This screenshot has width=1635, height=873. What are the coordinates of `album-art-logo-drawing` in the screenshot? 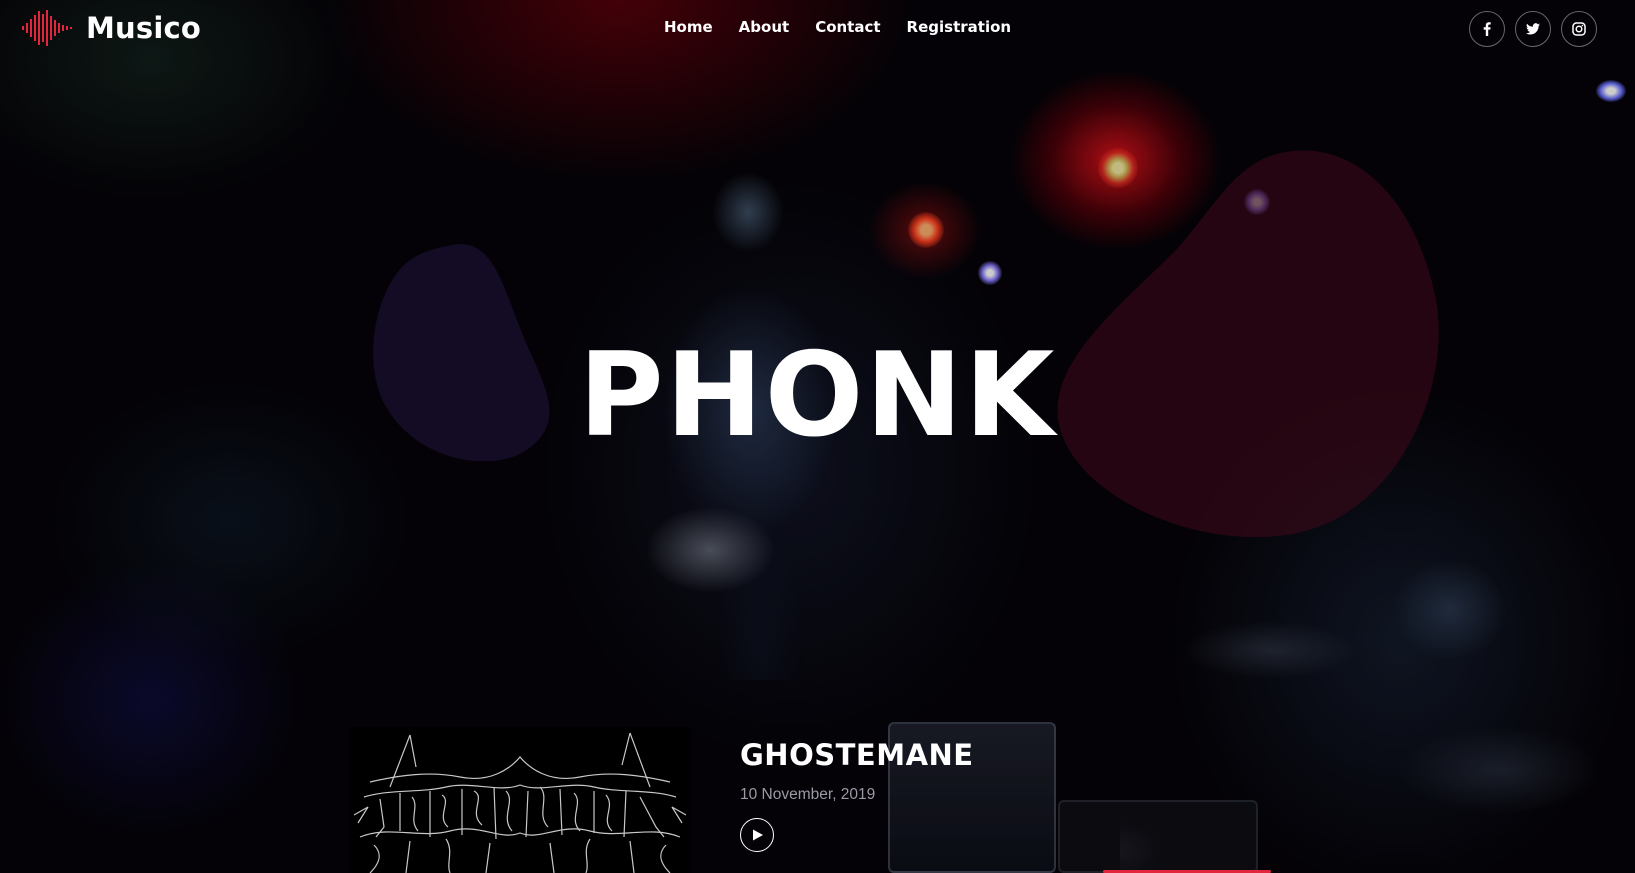 It's located at (520, 802).